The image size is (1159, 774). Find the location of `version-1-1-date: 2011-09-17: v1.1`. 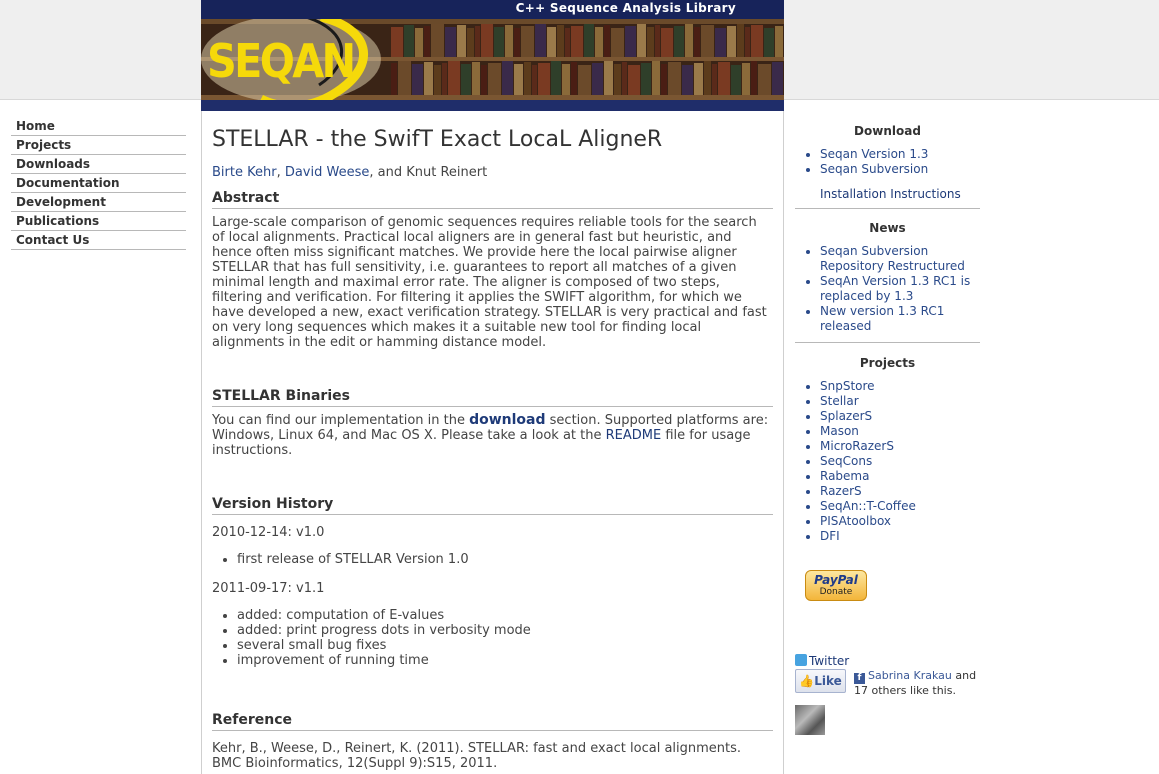

version-1-1-date: 2011-09-17: v1.1 is located at coordinates (268, 588).